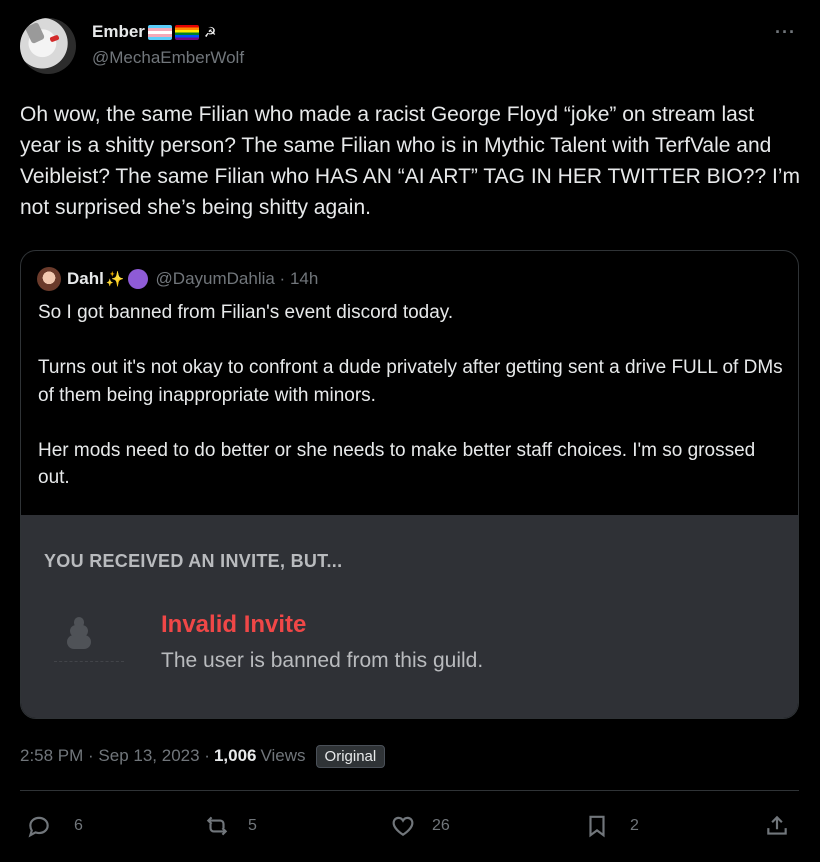 This screenshot has width=820, height=862. I want to click on reply-button: 6, so click(54, 826).